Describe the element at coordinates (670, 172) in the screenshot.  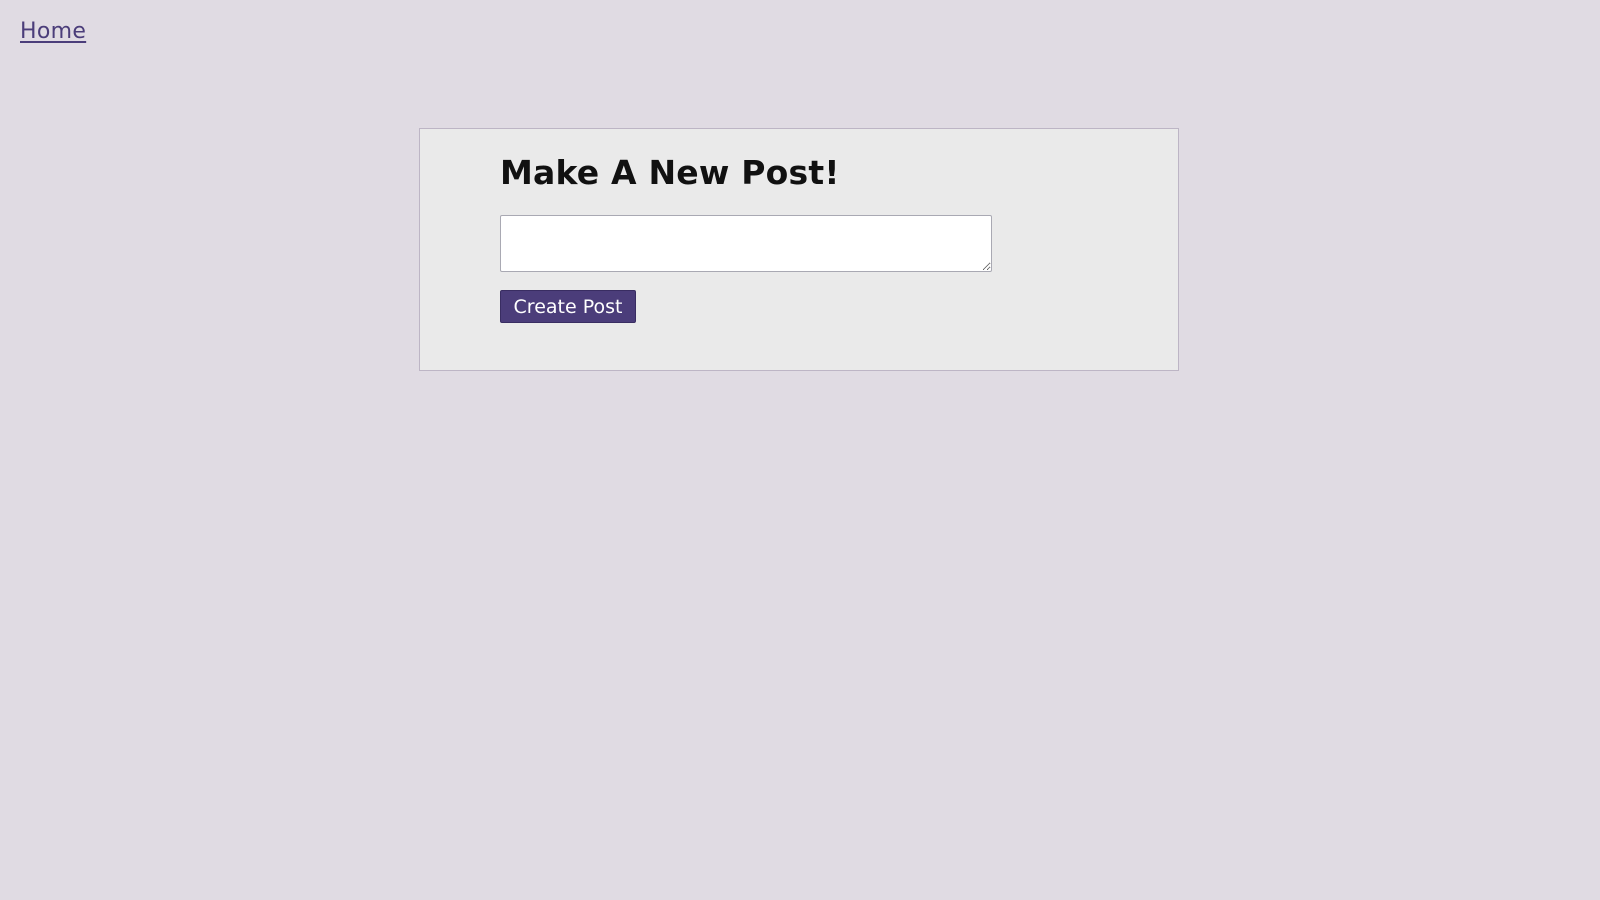
I see `page-title: Make A New Post!` at that location.